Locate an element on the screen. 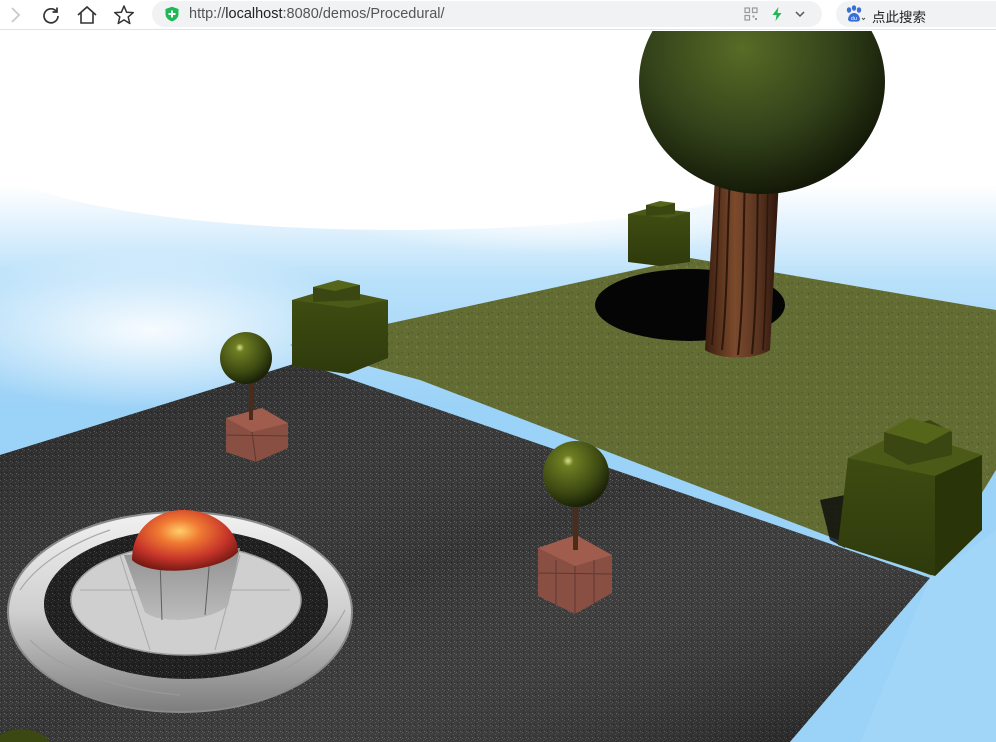 This screenshot has width=996, height=742. home-button is located at coordinates (87, 15).